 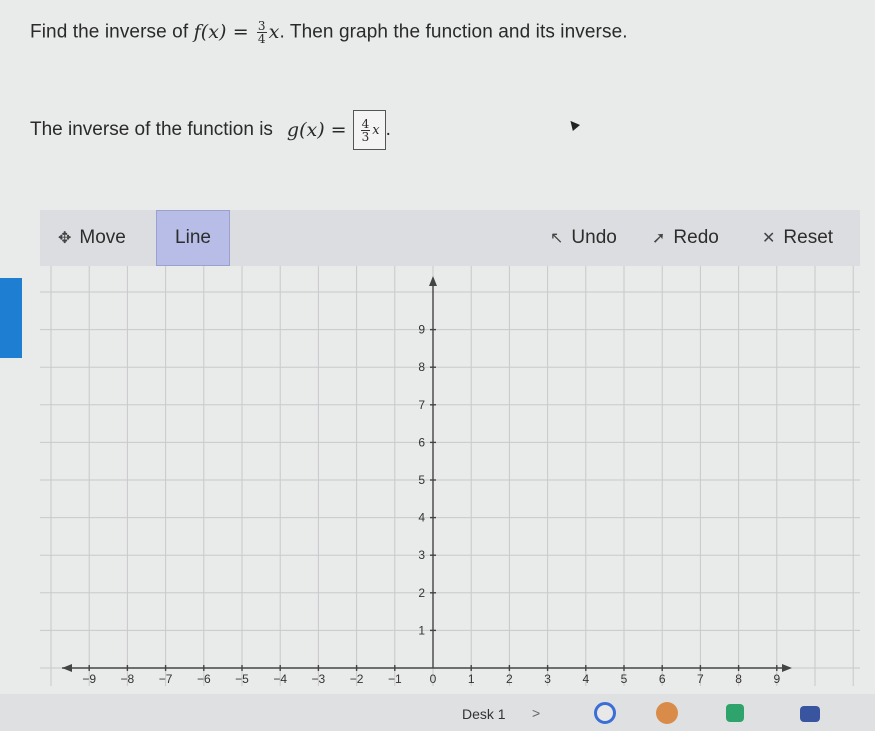 What do you see at coordinates (685, 238) in the screenshot?
I see `redo-button: ➚ Redo` at bounding box center [685, 238].